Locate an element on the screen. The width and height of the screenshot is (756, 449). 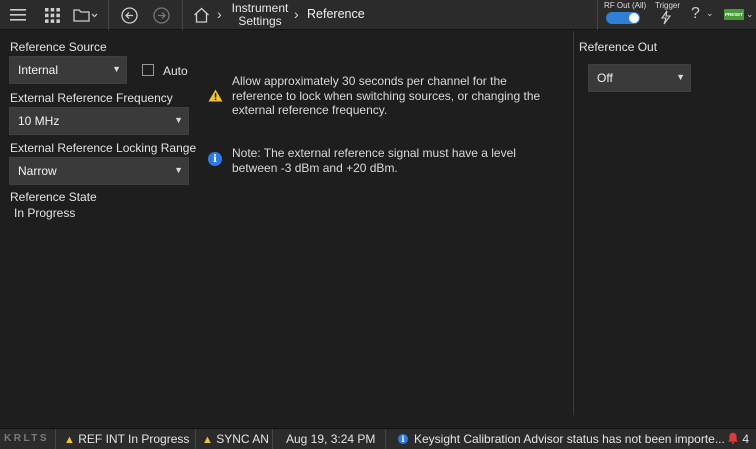
hamburger-menu-icon is located at coordinates (18, 15).